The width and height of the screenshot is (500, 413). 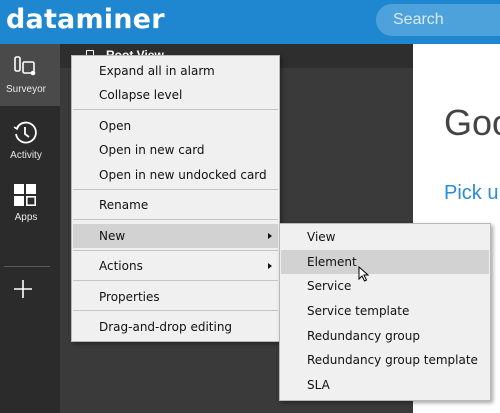 I want to click on menu-item-open: Open, so click(x=175, y=126).